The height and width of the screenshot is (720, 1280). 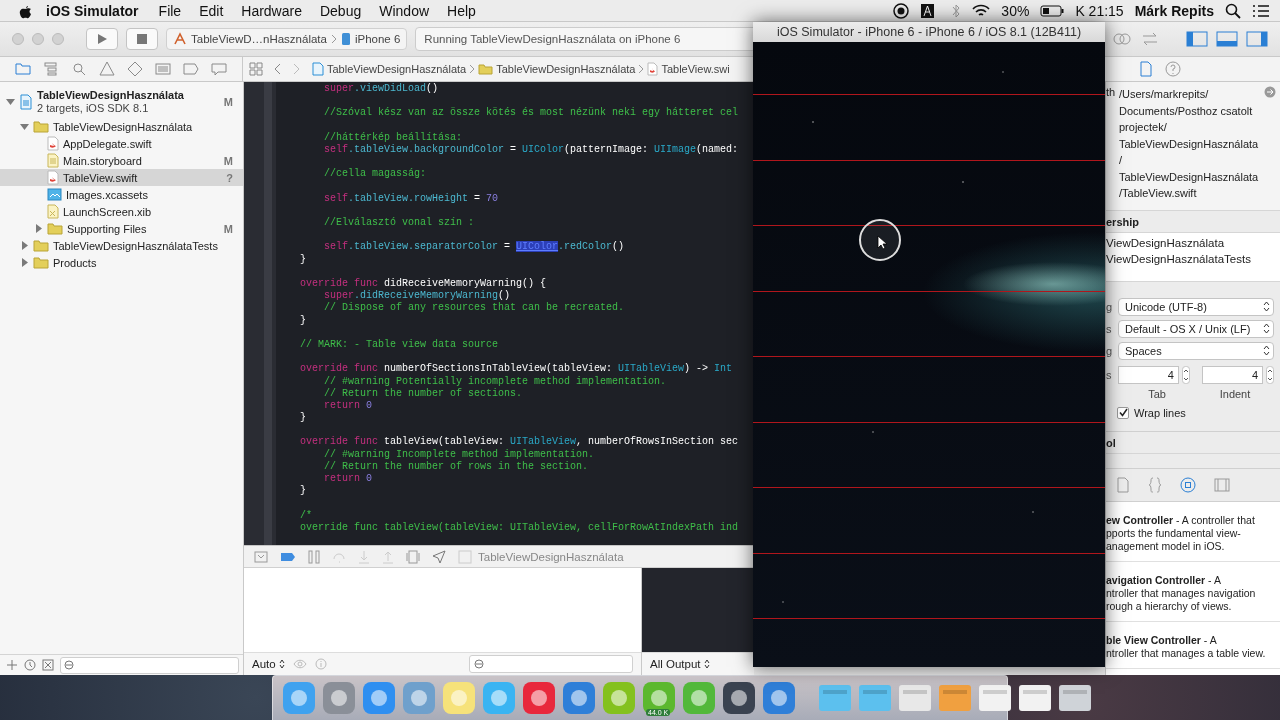 What do you see at coordinates (121, 245) in the screenshot?
I see `file-tree-item: TableViewDesignHasználataTests` at bounding box center [121, 245].